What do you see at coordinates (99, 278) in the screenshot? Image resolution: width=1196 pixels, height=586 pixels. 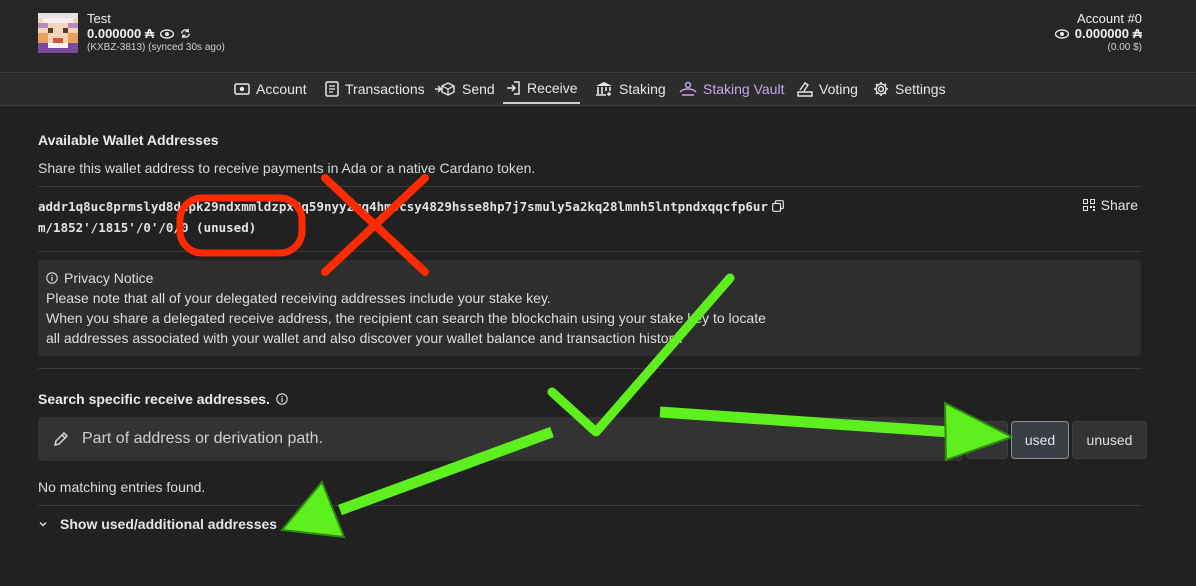 I see `privacy-notice-title: Privacy Notice` at bounding box center [99, 278].